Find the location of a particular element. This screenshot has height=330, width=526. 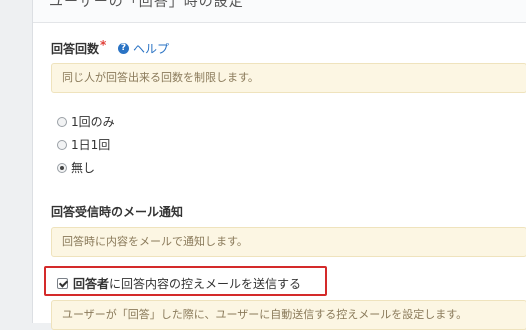

checkbox-label-rest: に回答内容の控えメールを送信する is located at coordinates (205, 284).